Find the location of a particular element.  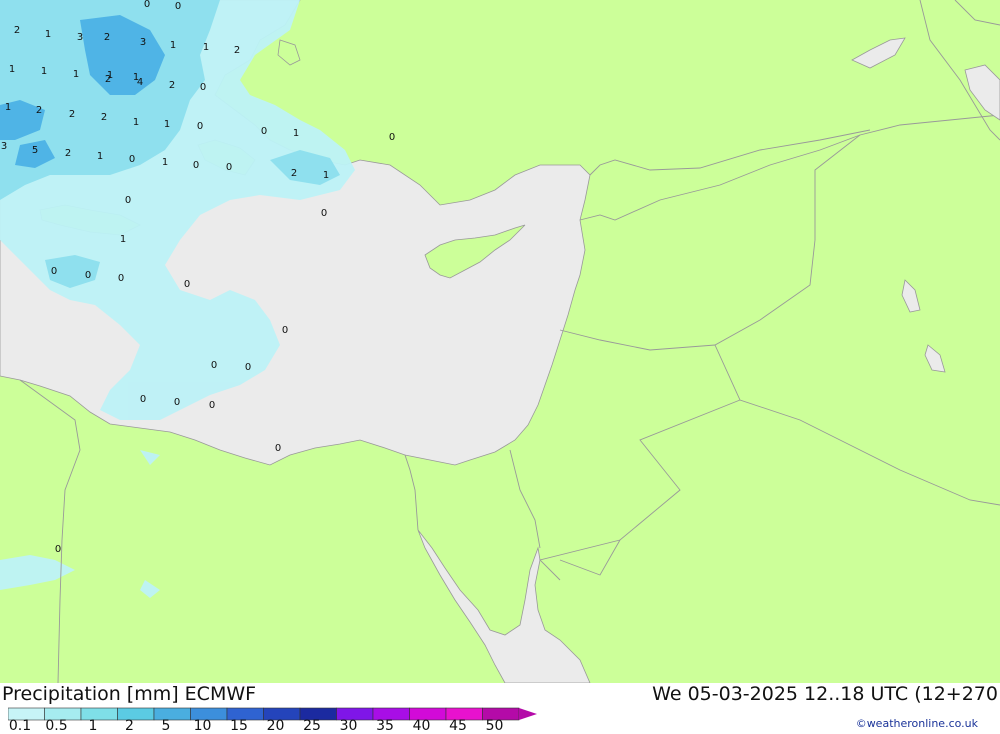

legend-tick: 25 is located at coordinates (312, 726).